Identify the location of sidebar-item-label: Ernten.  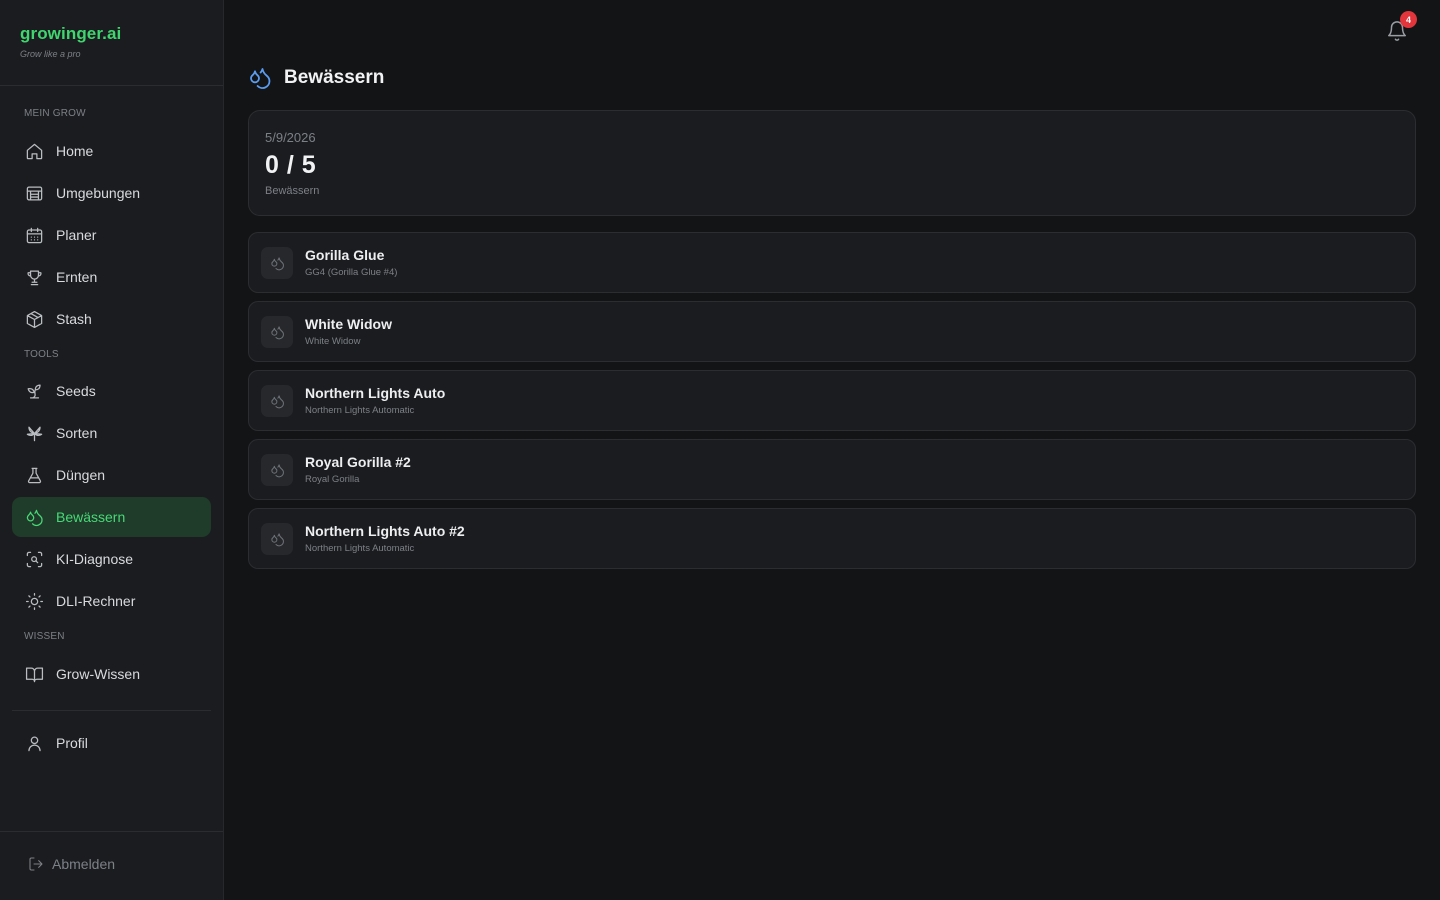
(77, 277).